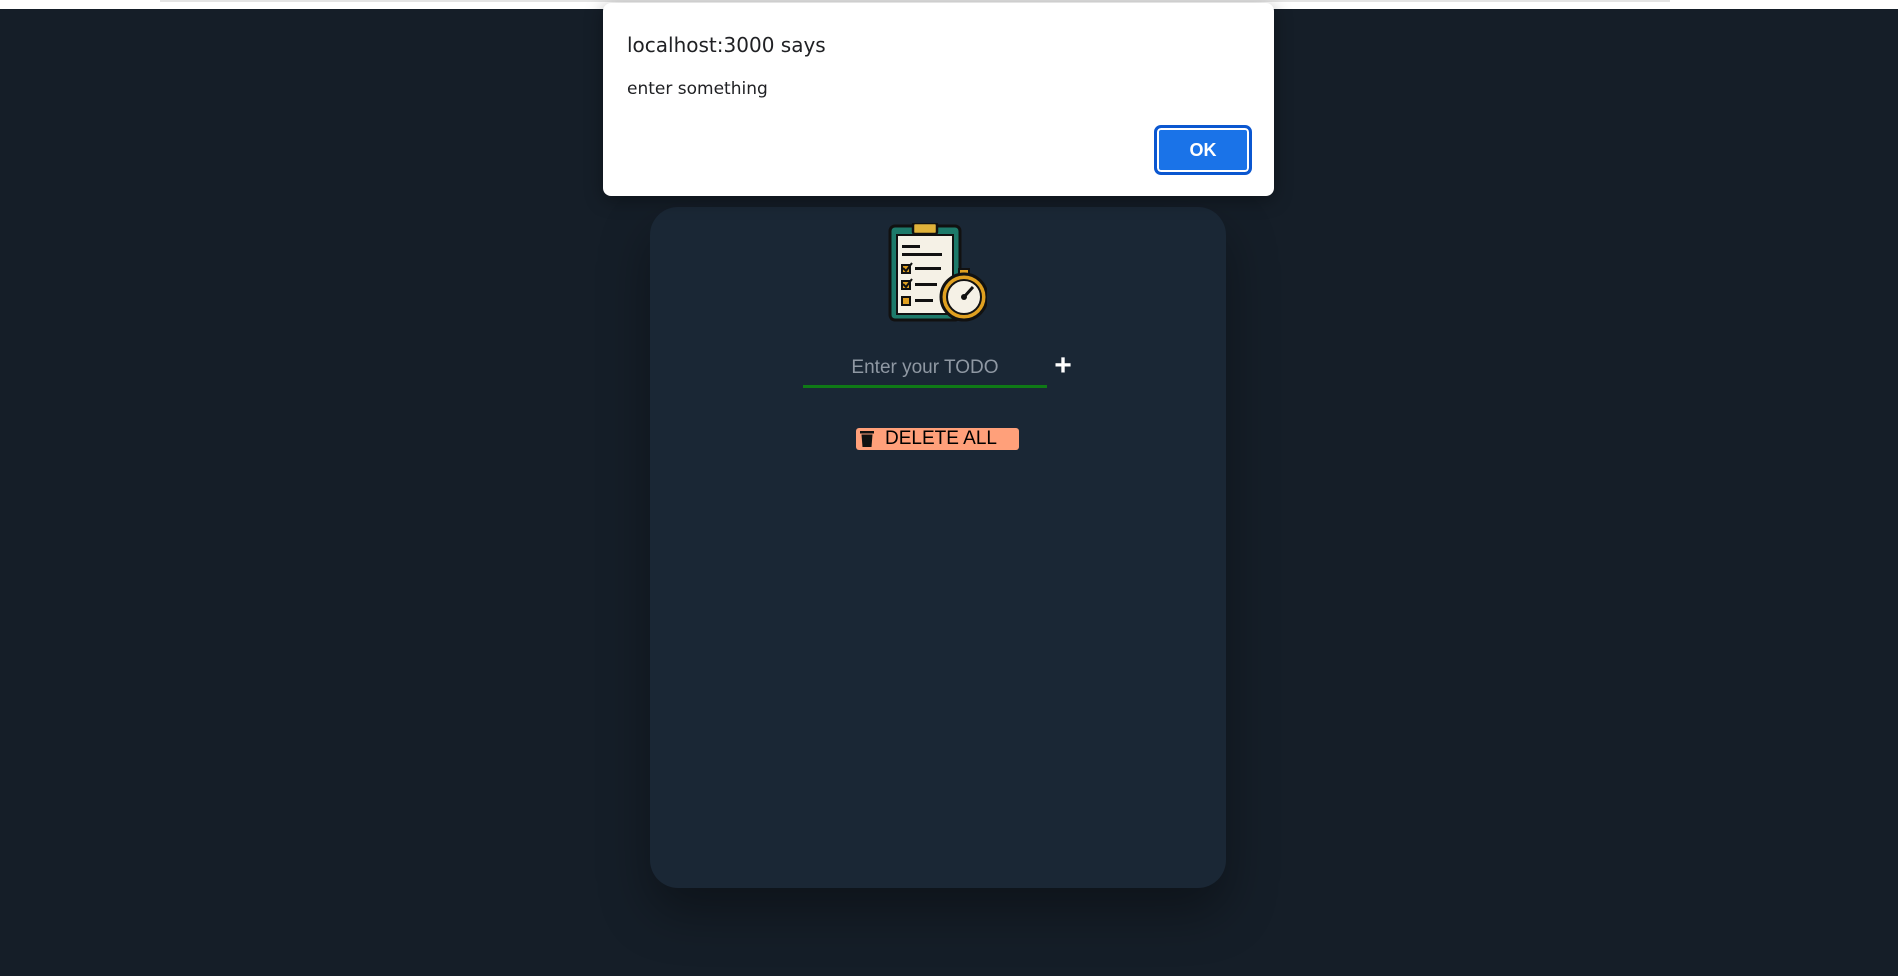 Image resolution: width=1898 pixels, height=976 pixels. I want to click on plus-icon: +, so click(1063, 365).